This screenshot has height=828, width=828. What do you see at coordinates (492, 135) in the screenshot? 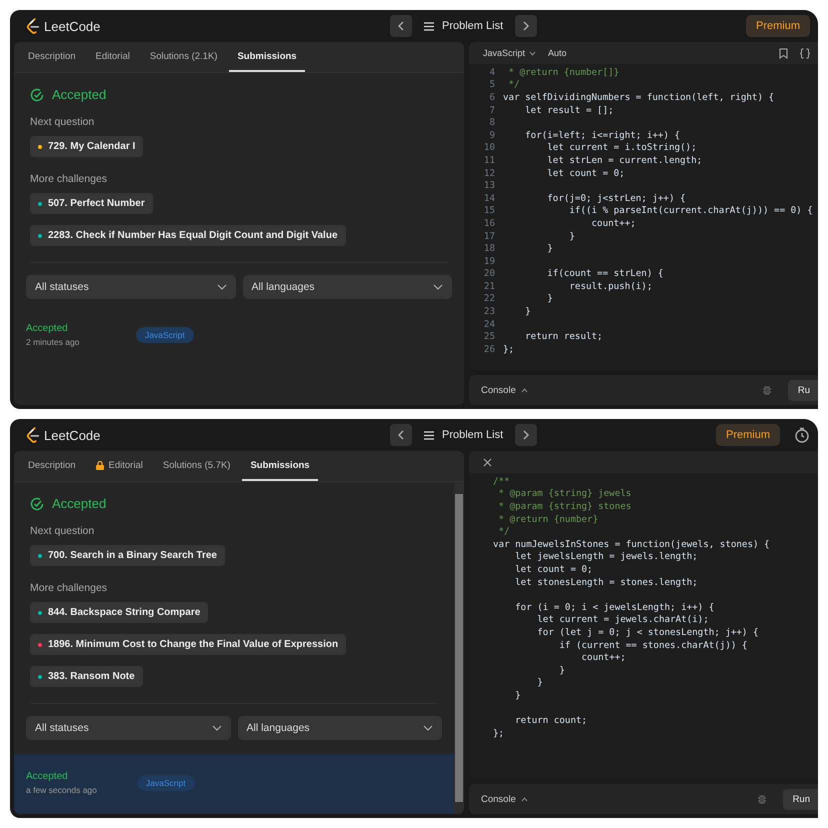
I see `line-number: 9` at bounding box center [492, 135].